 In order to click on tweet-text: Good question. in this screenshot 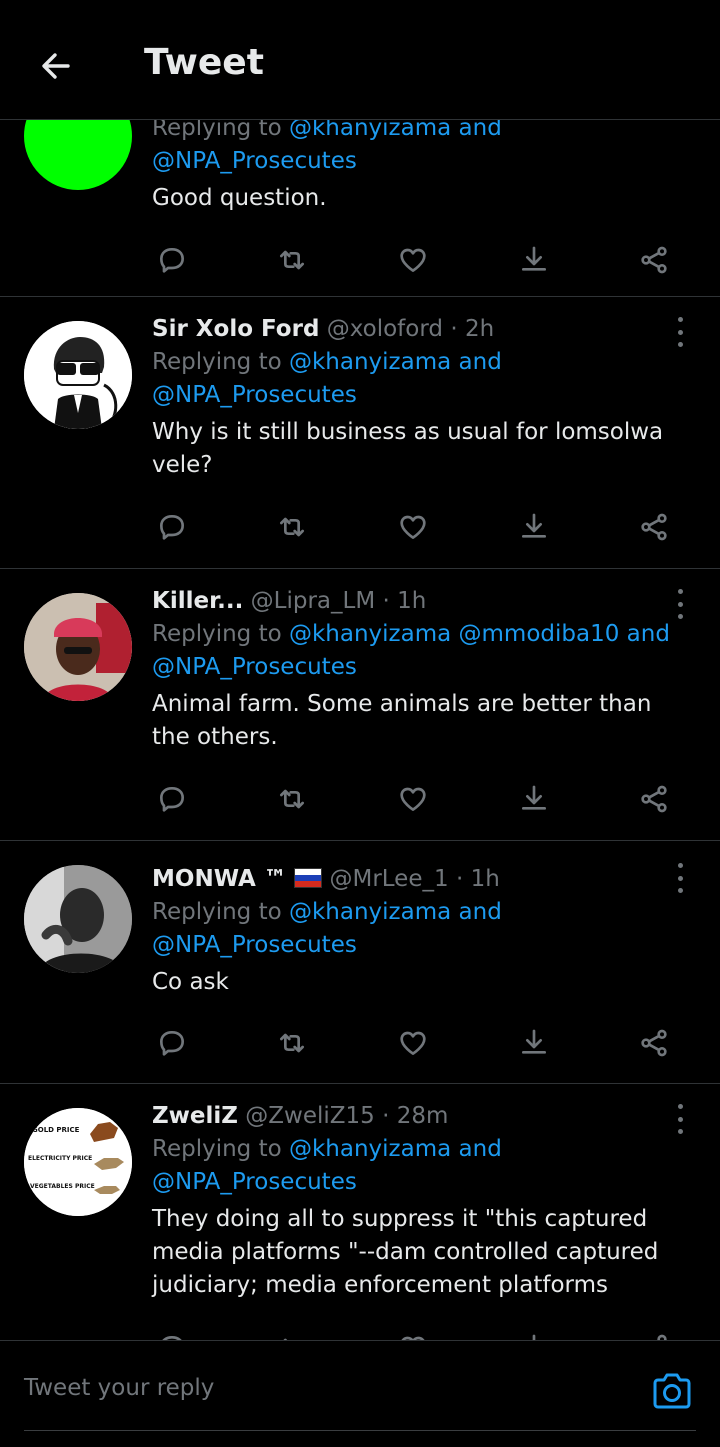, I will do `click(239, 198)`.